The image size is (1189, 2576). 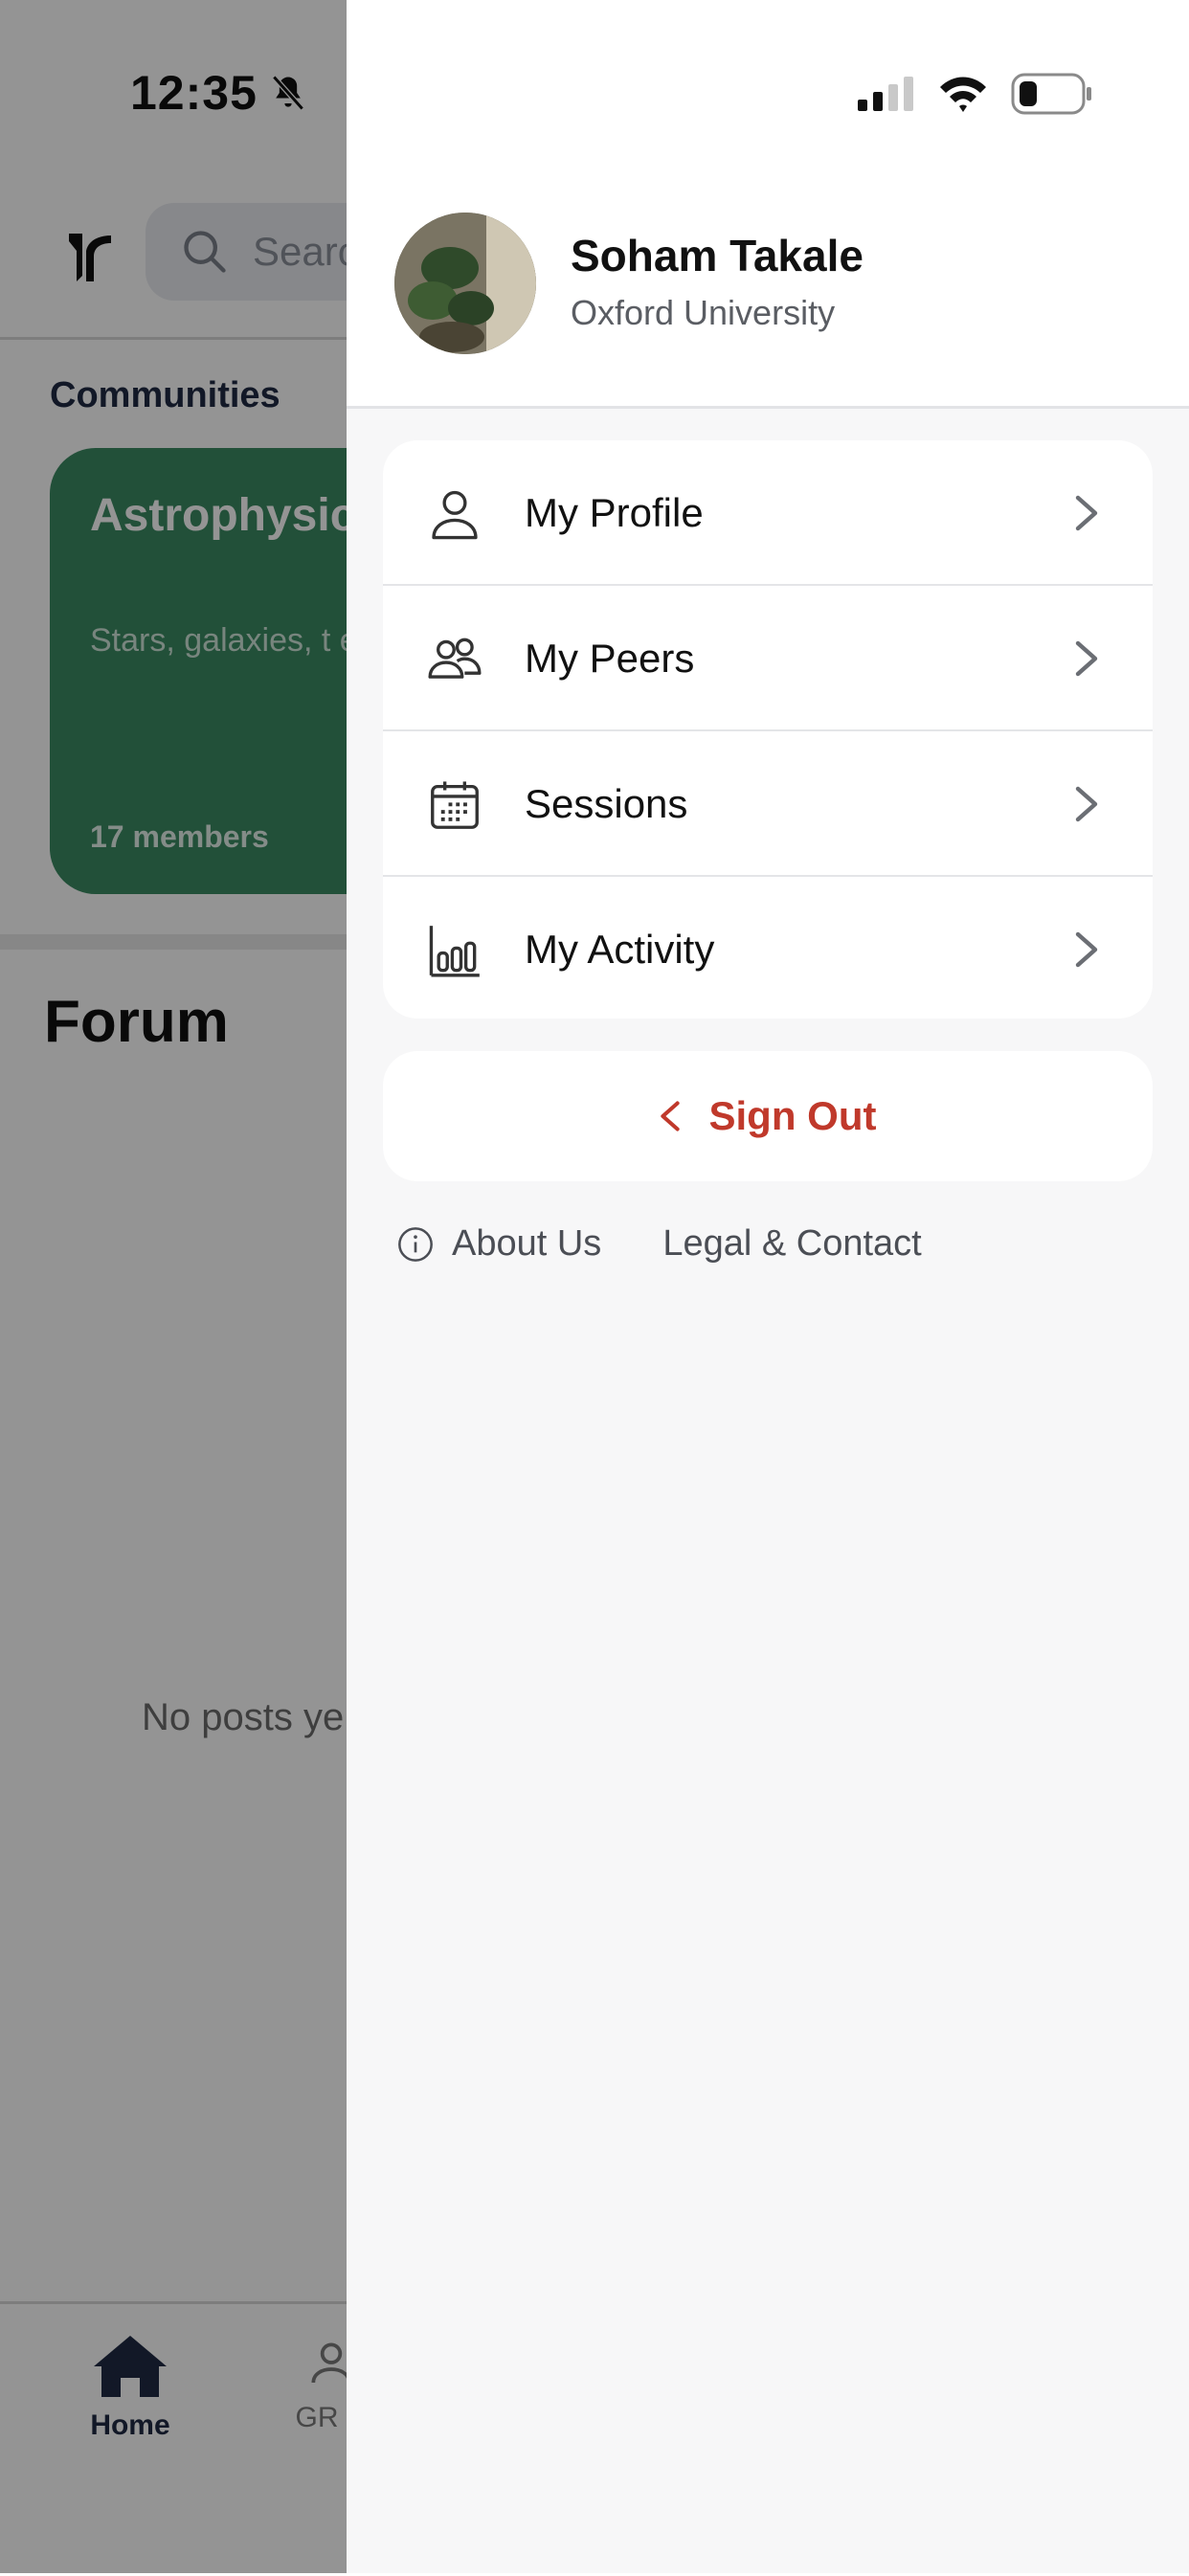 What do you see at coordinates (455, 805) in the screenshot?
I see `calendar-icon` at bounding box center [455, 805].